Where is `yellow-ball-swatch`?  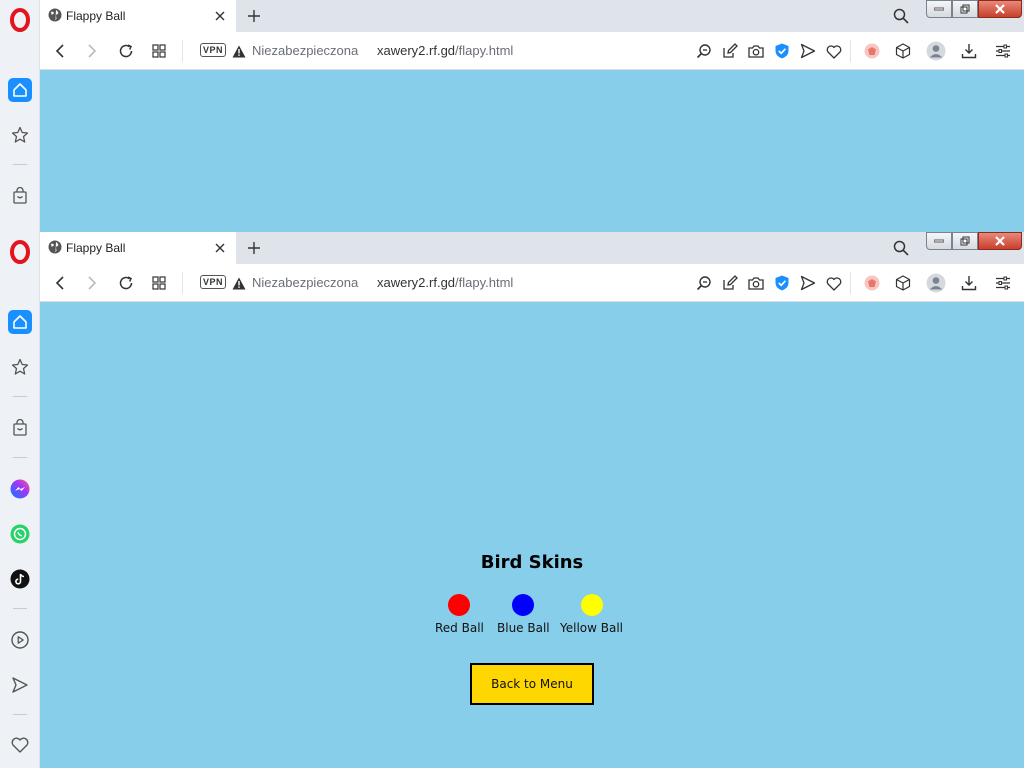
yellow-ball-swatch is located at coordinates (591, 605).